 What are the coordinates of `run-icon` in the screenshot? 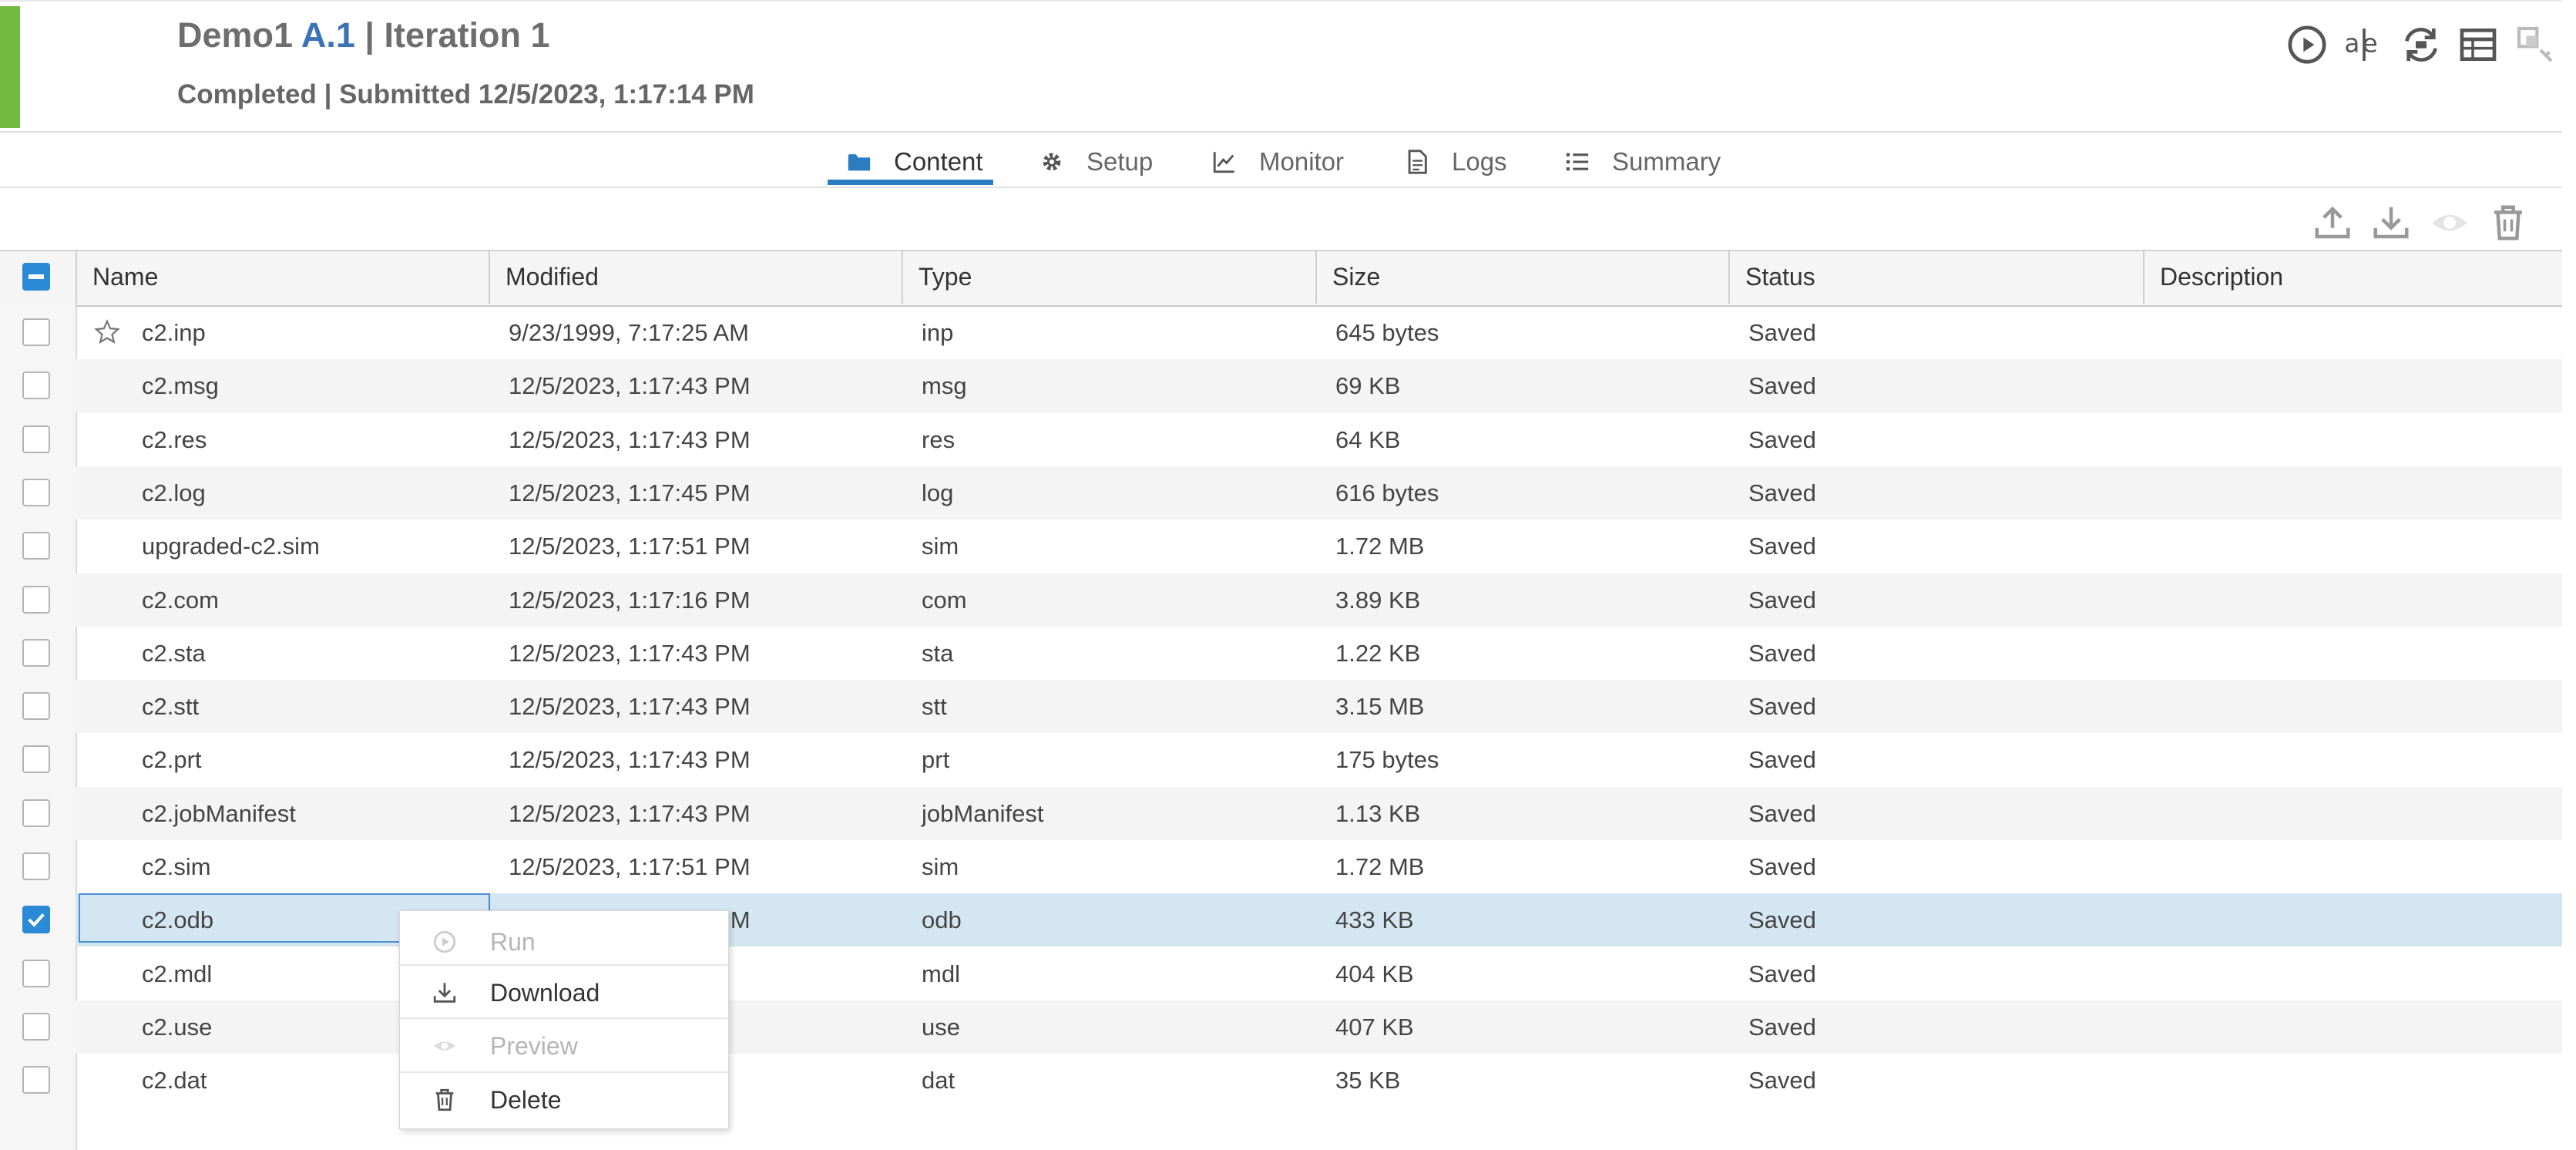 It's located at (445, 942).